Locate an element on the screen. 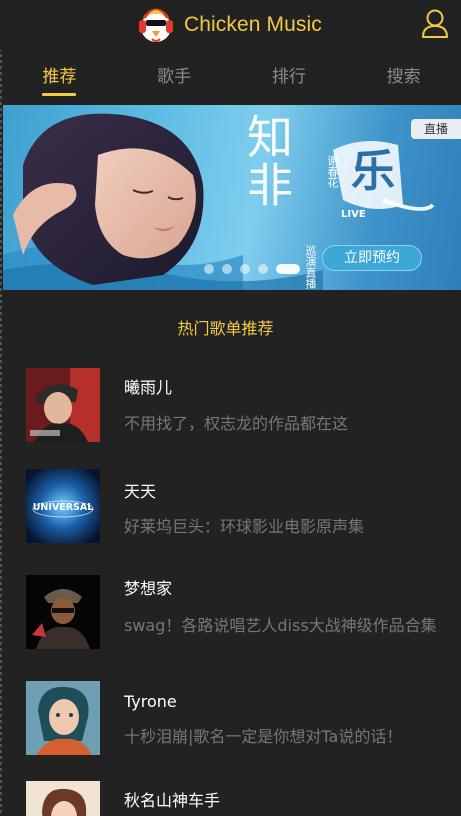 This screenshot has width=461, height=816. playlist-desc: 好莱坞巨头：环球影业电影原声集 is located at coordinates (244, 526).